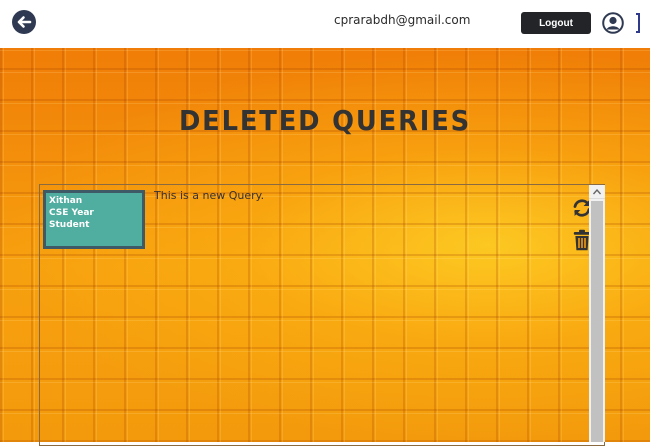 The image size is (650, 446). Describe the element at coordinates (402, 20) in the screenshot. I see `user-email: cprarabdh@gmail.com` at that location.